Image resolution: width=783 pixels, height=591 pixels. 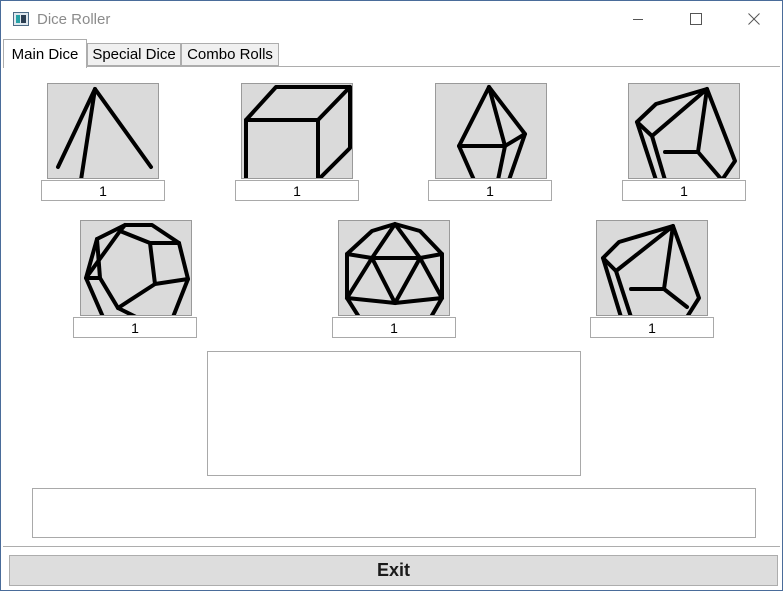 I want to click on d8-icon, so click(x=492, y=131).